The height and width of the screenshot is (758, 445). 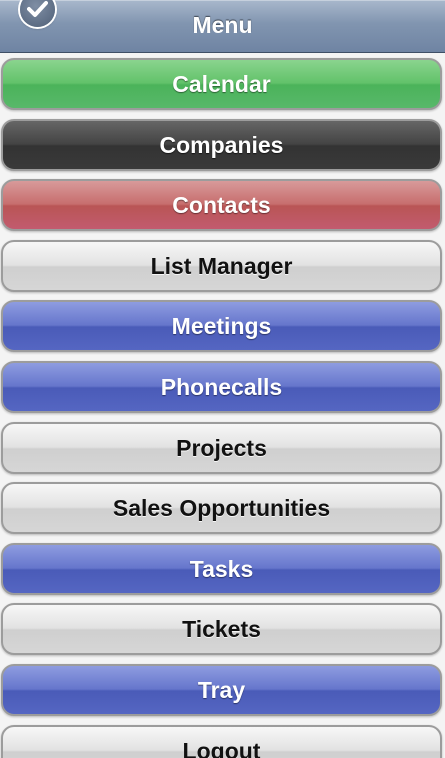 I want to click on menu-item-contacts: Contacts, so click(x=221, y=205).